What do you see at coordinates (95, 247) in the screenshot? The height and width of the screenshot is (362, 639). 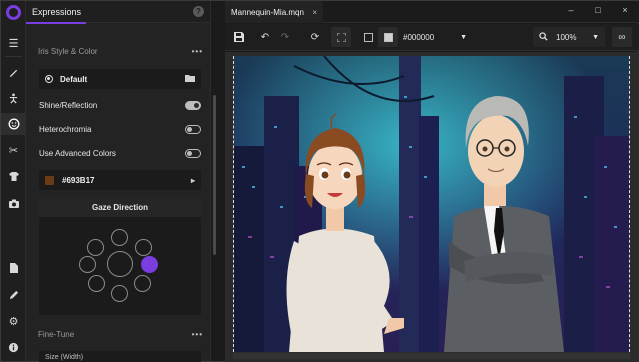 I see `gaze-up-left` at bounding box center [95, 247].